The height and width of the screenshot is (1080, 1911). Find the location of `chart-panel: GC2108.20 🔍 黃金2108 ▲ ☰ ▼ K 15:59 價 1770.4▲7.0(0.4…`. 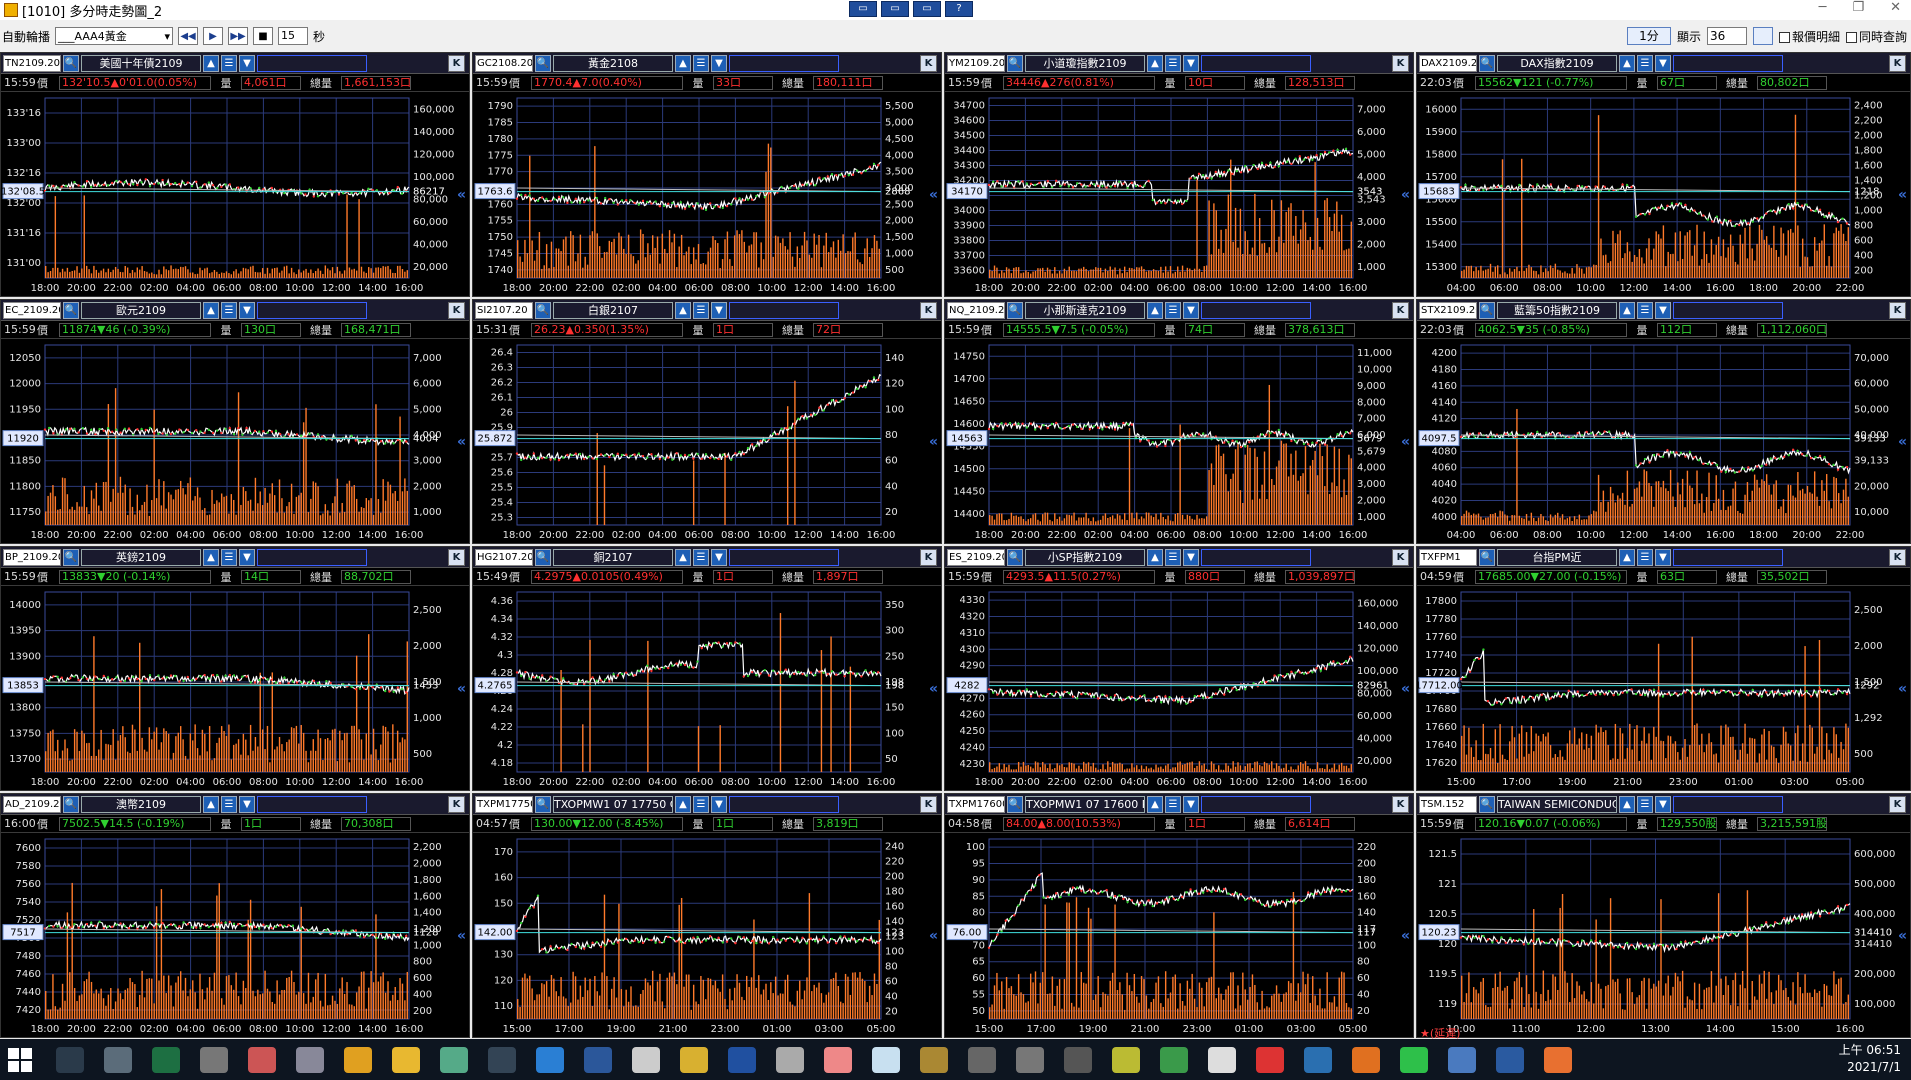

chart-panel: GC2108.20 🔍 黃金2108 ▲ ☰ ▼ K 15:59 價 1770.4▲7.0(0.4… is located at coordinates (707, 174).